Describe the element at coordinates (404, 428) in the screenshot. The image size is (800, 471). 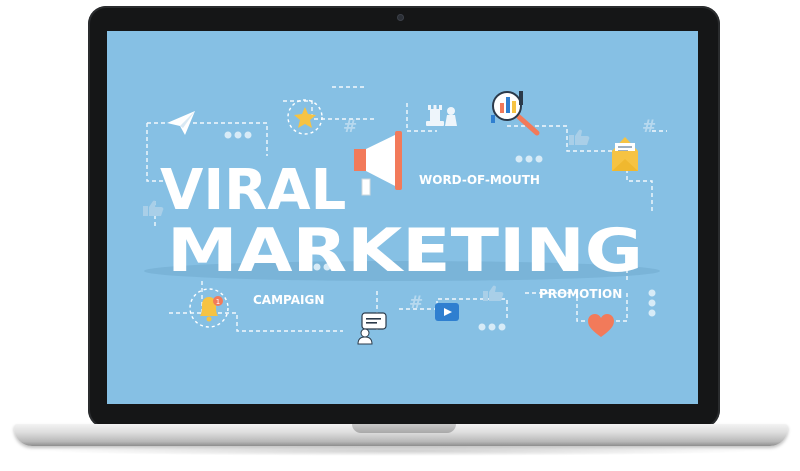
I see `laptop-opening-notch` at that location.